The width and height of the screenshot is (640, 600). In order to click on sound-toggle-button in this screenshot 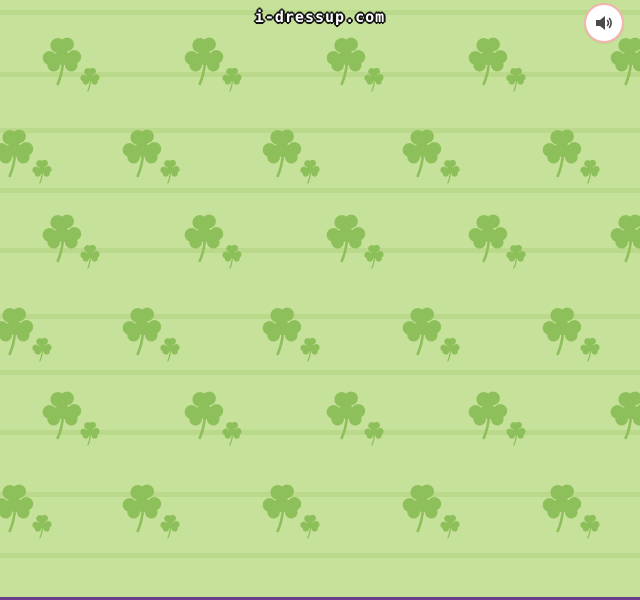, I will do `click(604, 23)`.